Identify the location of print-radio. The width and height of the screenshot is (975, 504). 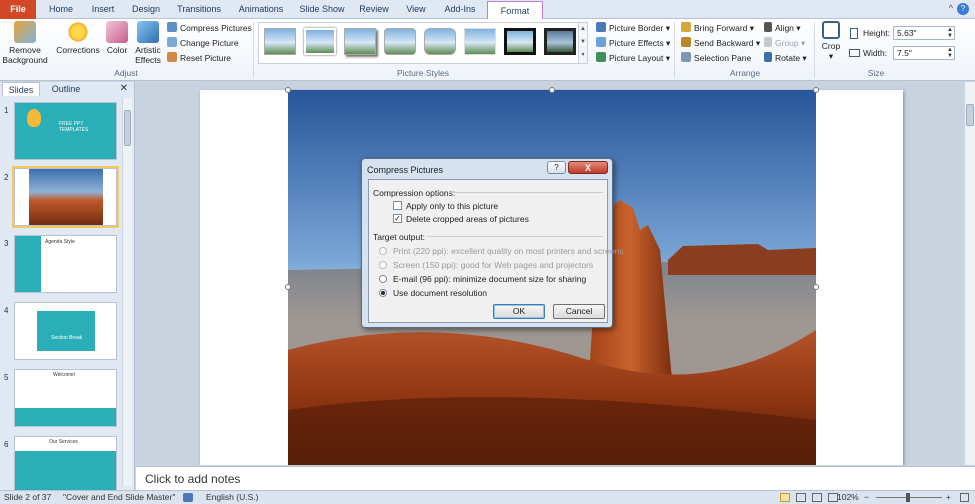
(383, 251).